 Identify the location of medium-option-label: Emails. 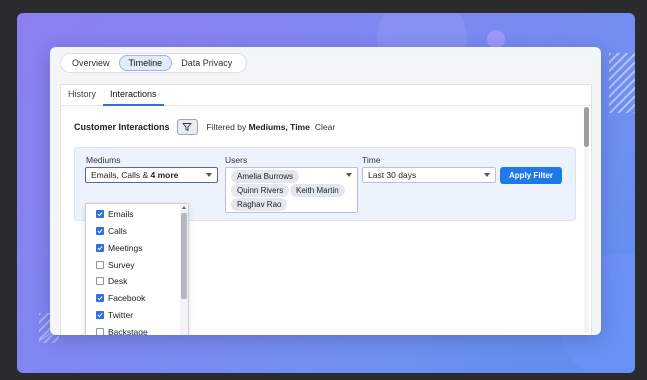
(121, 214).